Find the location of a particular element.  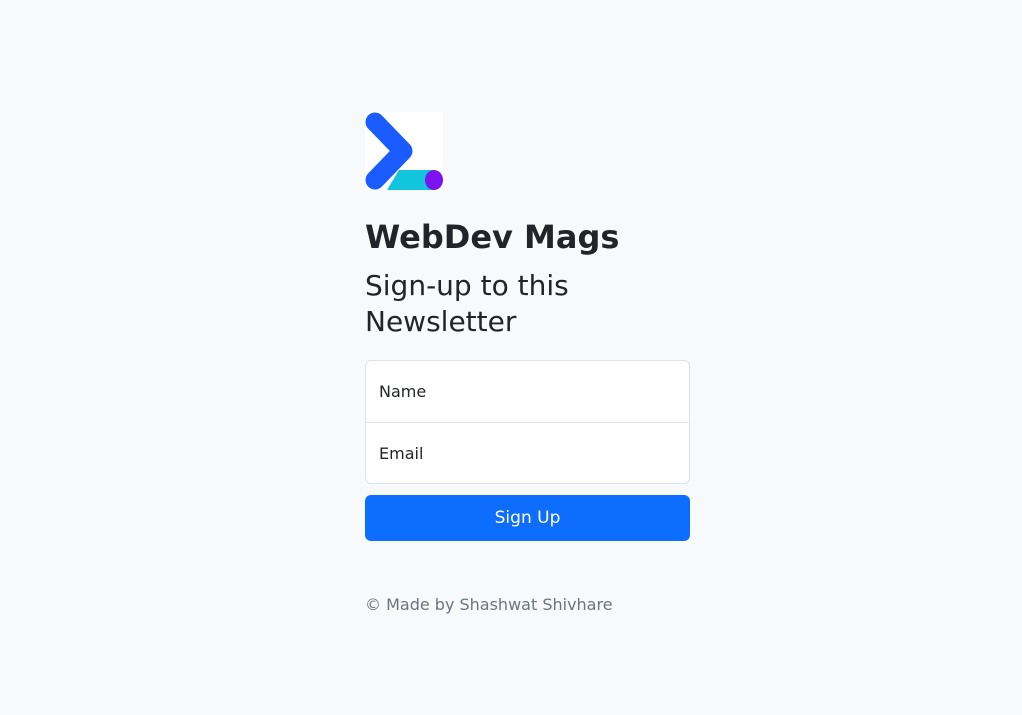

page-heading: Sign-up to this Newsletter is located at coordinates (467, 303).